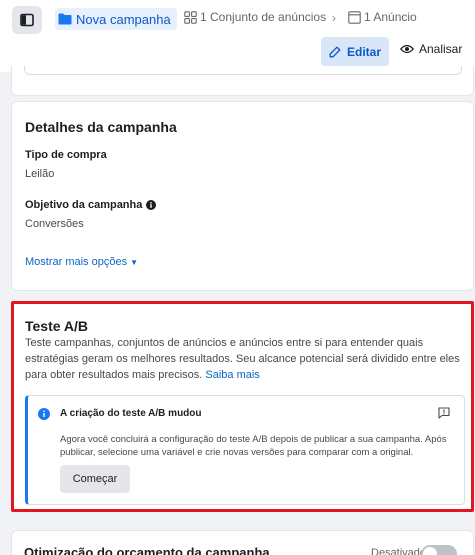 The height and width of the screenshot is (555, 475). I want to click on buy-type-label-text: Tipo de compra, so click(66, 155).